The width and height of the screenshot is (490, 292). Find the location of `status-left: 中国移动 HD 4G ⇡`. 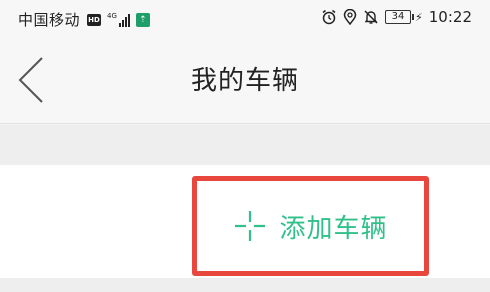

status-left: 中国移动 HD 4G ⇡ is located at coordinates (84, 19).